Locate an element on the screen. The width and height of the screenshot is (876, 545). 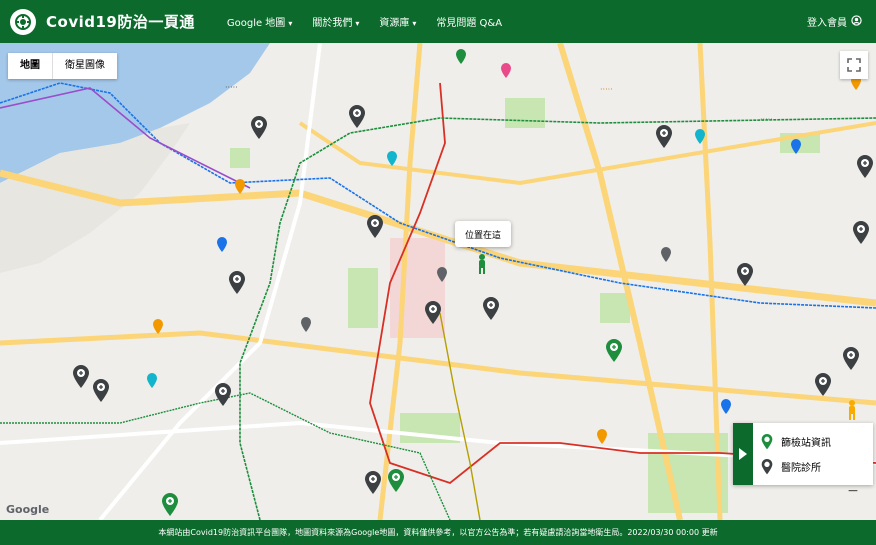
map-type-satellite-button: 衛星圖像 is located at coordinates (85, 66).